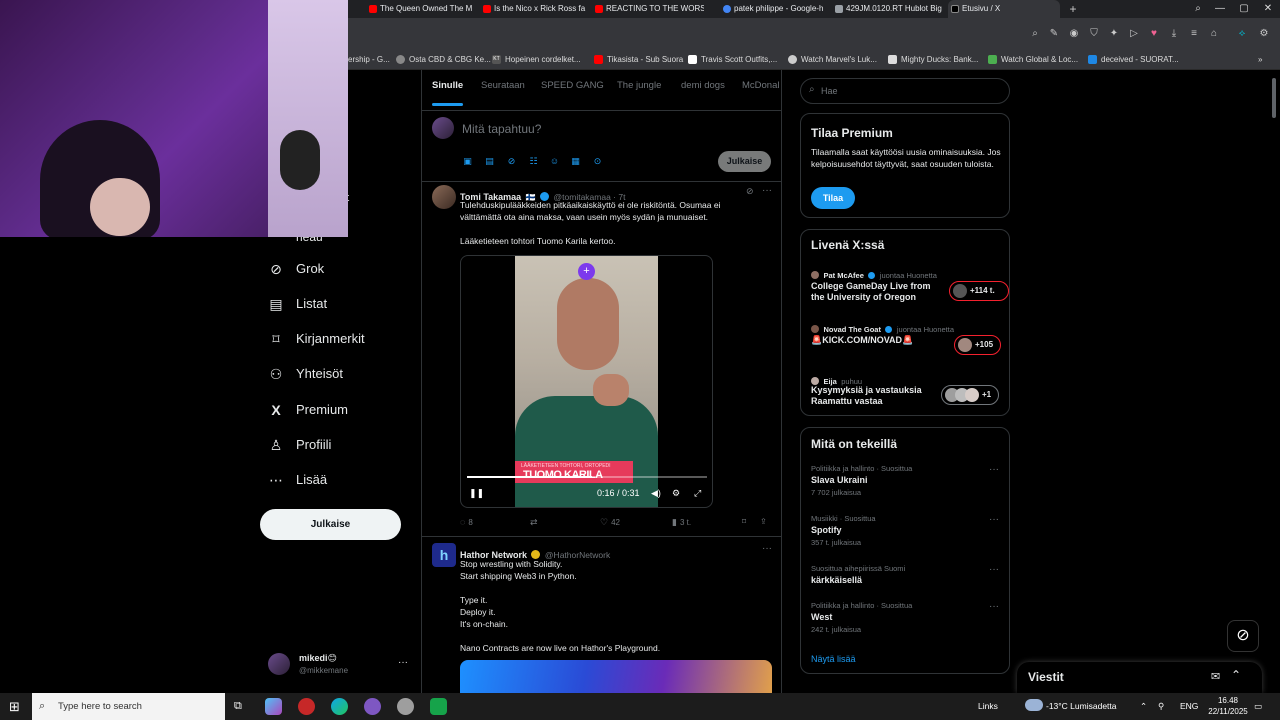 This screenshot has width=1280, height=720. What do you see at coordinates (1073, 9) in the screenshot?
I see `new-tab-button: +` at bounding box center [1073, 9].